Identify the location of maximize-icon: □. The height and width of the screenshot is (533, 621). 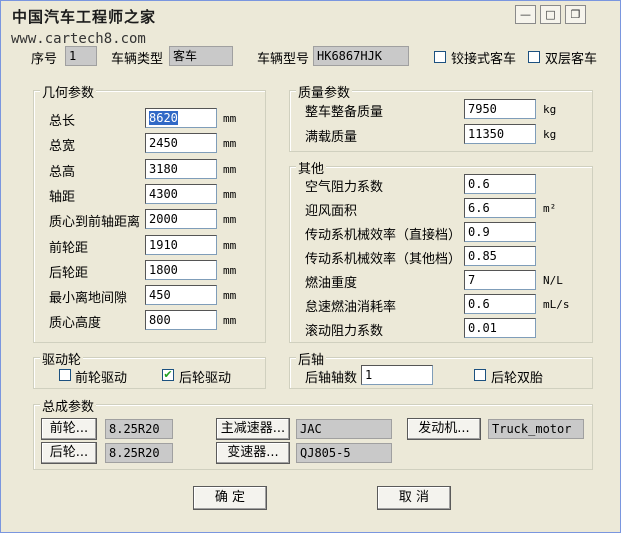
(550, 14).